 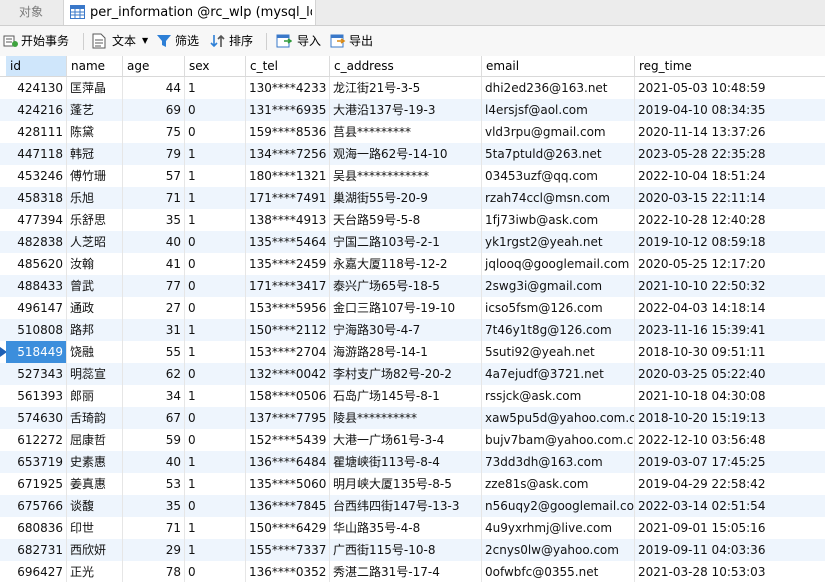 What do you see at coordinates (558, 286) in the screenshot?
I see `cell-email: 2swg3i@gmail.com` at bounding box center [558, 286].